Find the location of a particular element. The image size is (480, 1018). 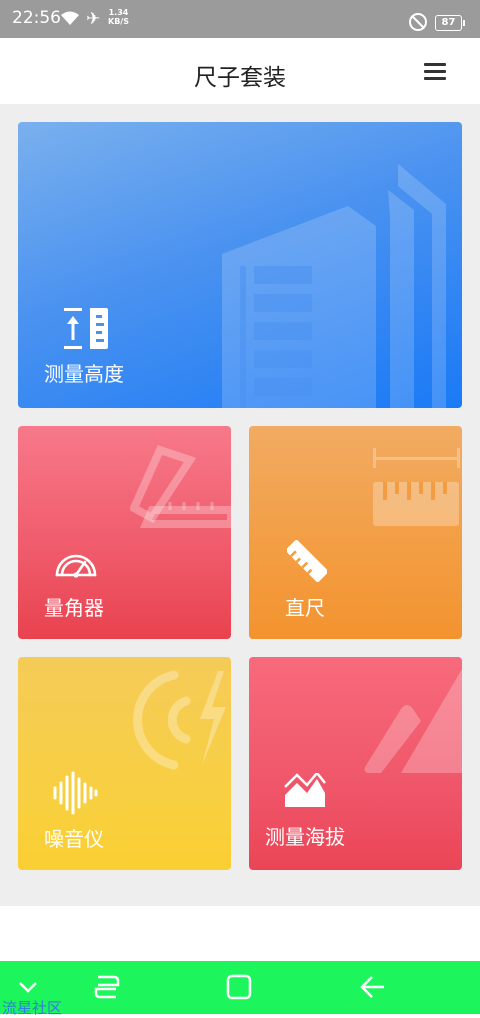

sound-wave-icon is located at coordinates (75, 793).